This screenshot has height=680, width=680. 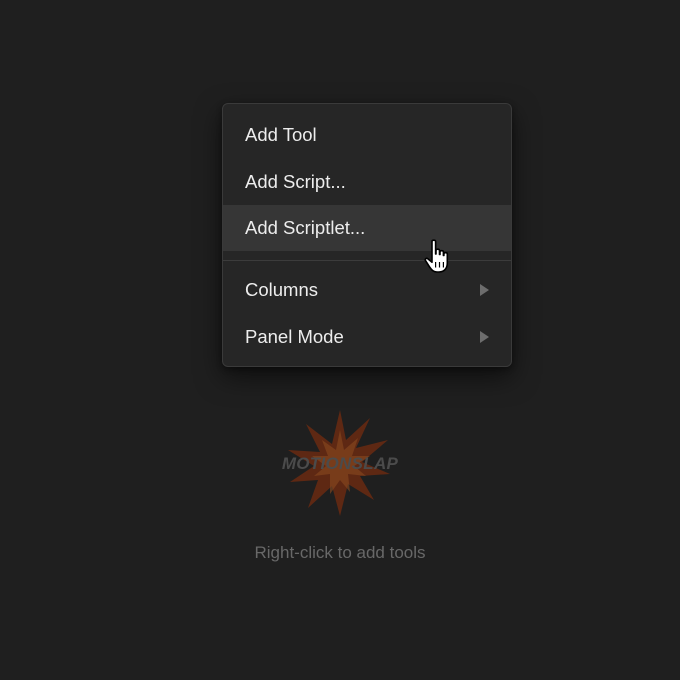 I want to click on motionslap-logo: MOTIONSLAP, so click(x=340, y=466).